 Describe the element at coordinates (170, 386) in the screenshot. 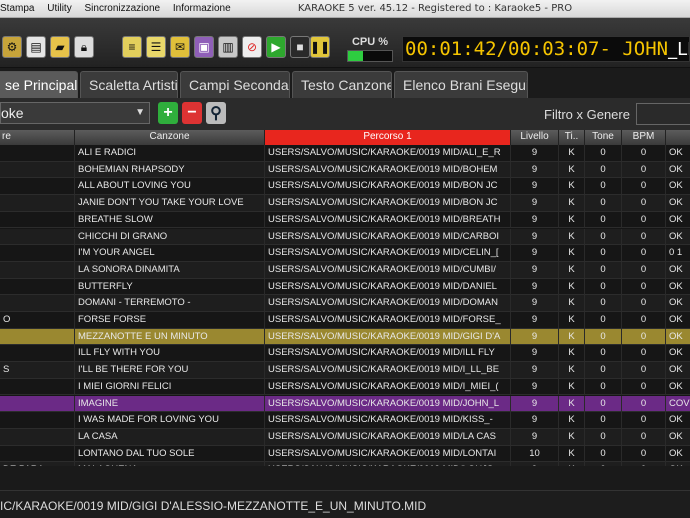

I see `song-cell: I MIEI GIORNI FELICI` at that location.